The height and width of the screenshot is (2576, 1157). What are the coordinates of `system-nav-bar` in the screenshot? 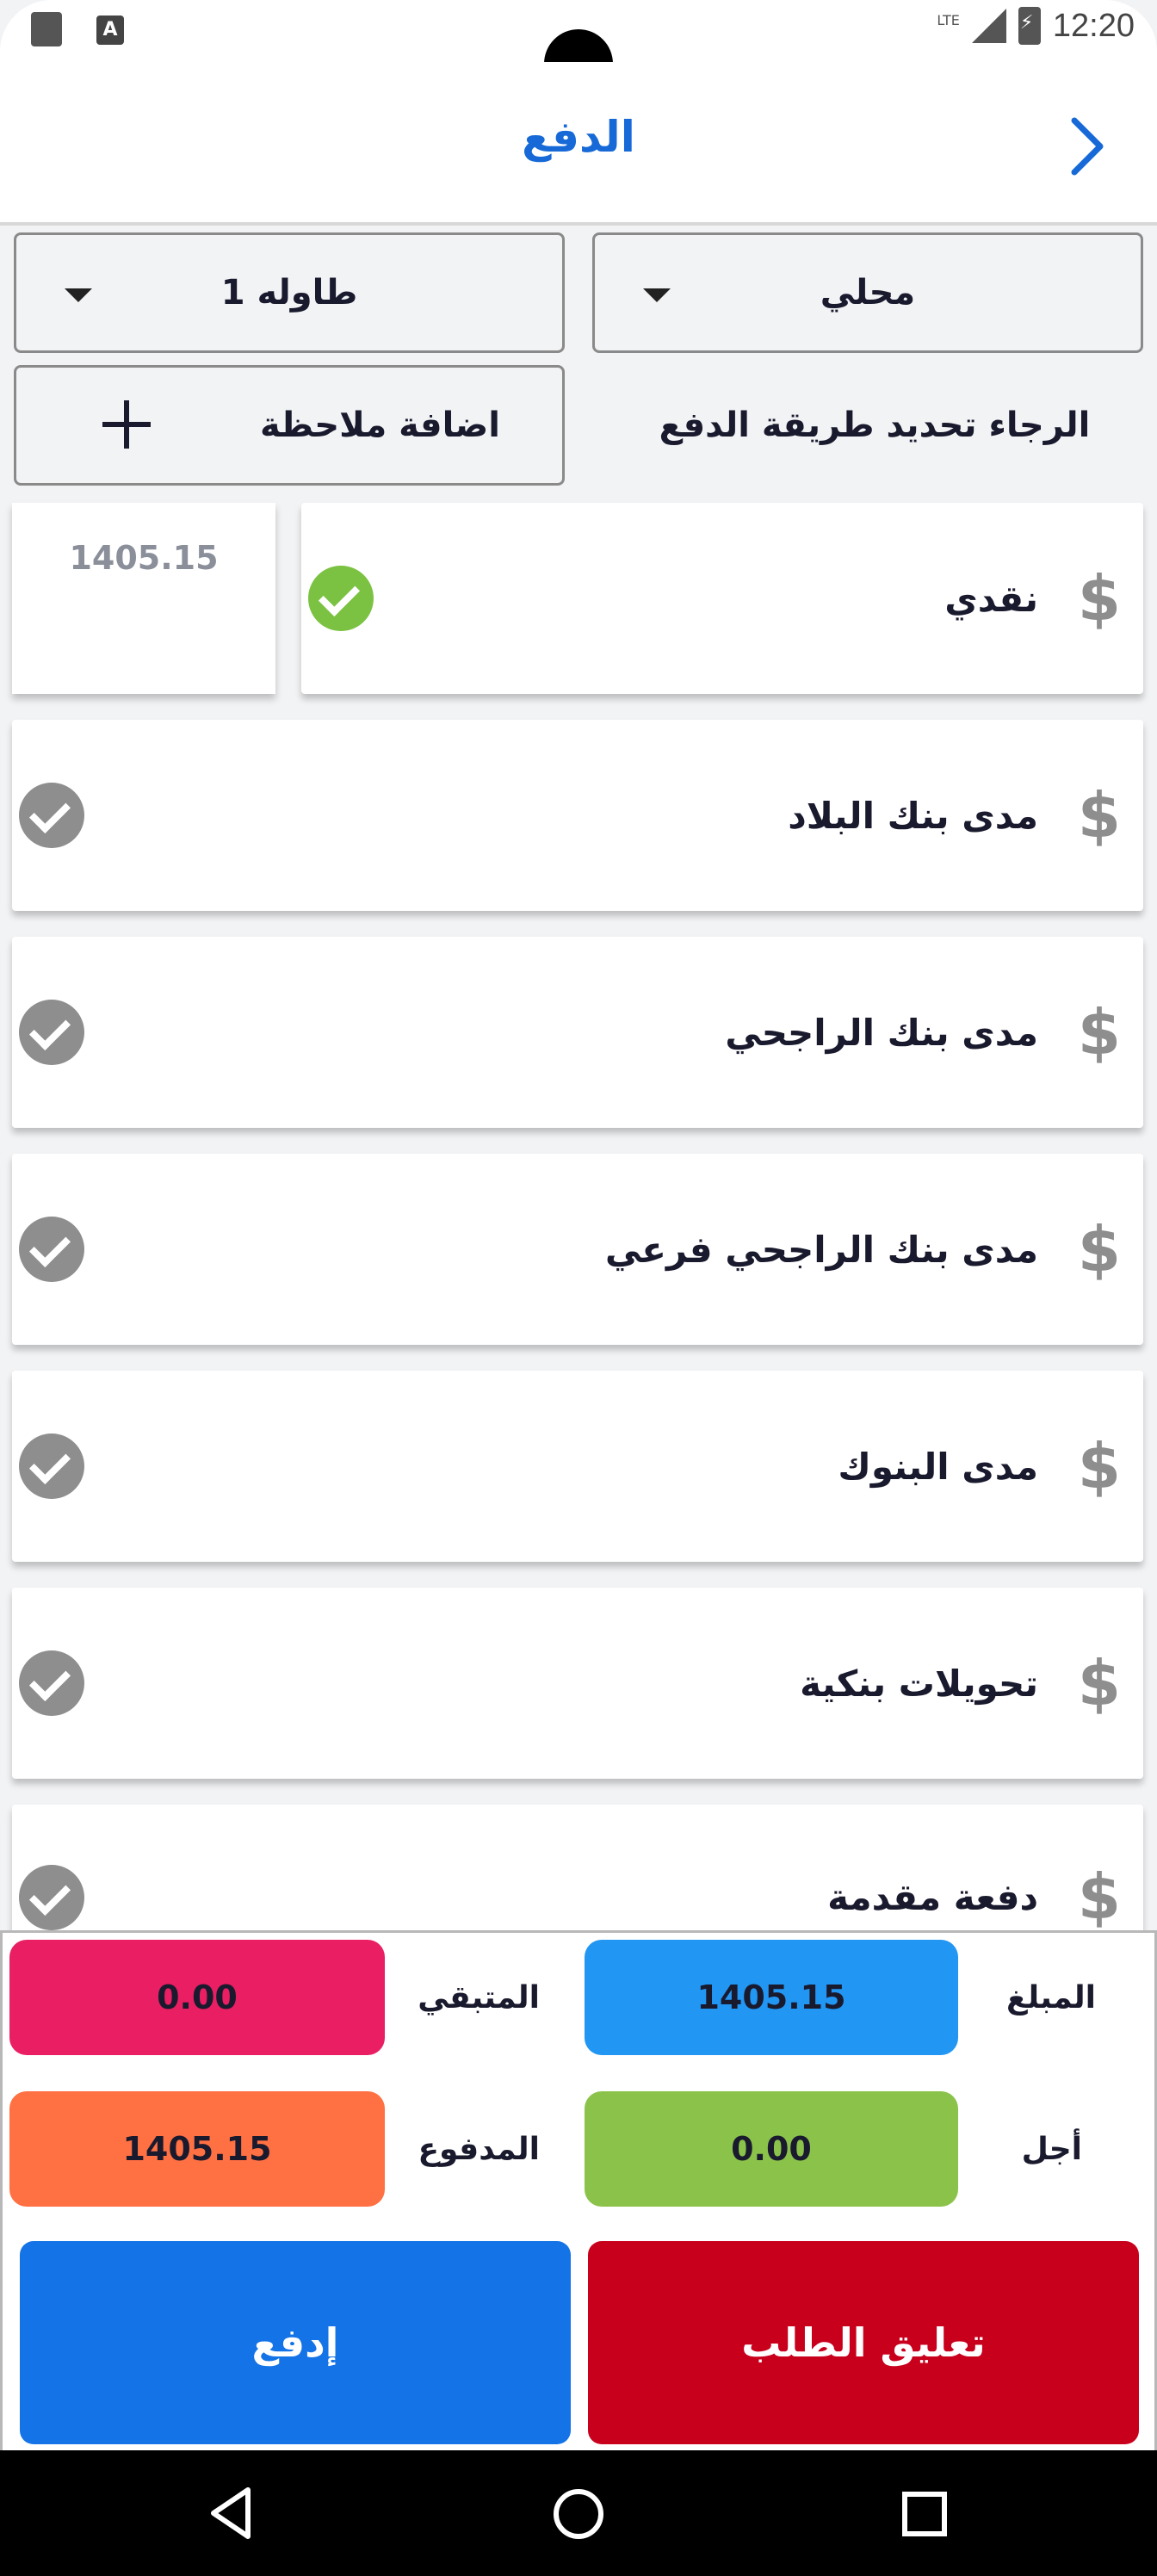 It's located at (579, 2513).